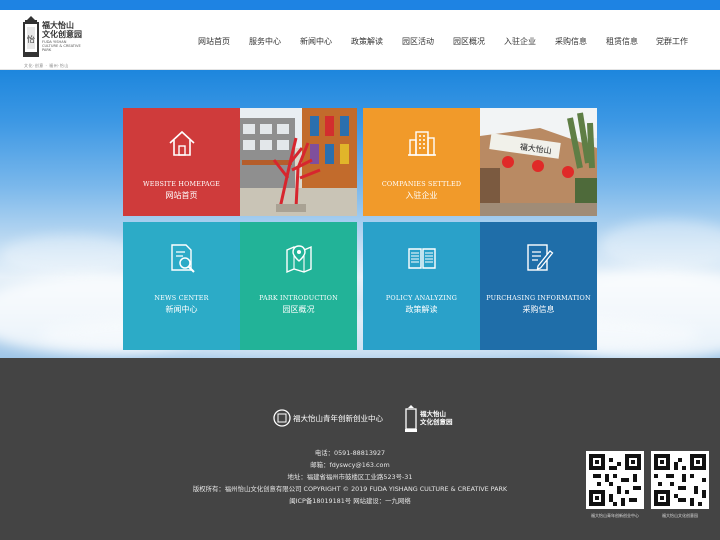 This screenshot has height=540, width=720. I want to click on open-book-icon, so click(421, 258).